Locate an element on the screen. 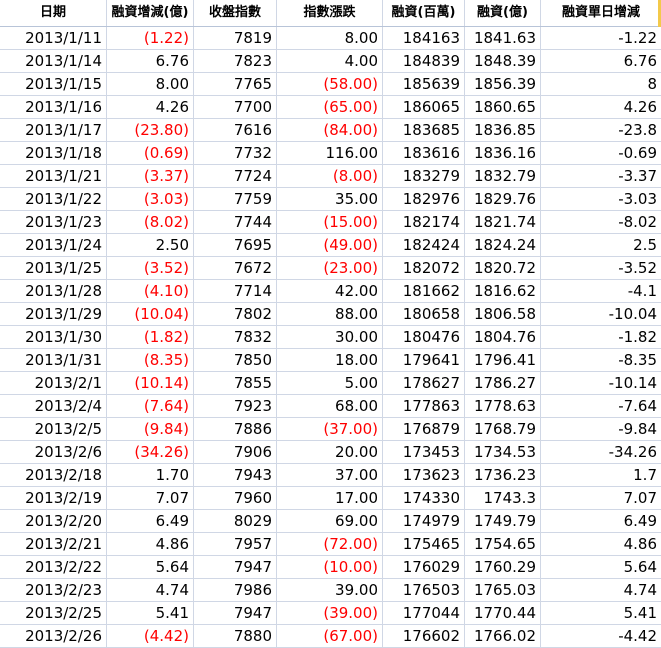 This screenshot has width=661, height=648. cell-date: 2013/1/18 is located at coordinates (53, 153).